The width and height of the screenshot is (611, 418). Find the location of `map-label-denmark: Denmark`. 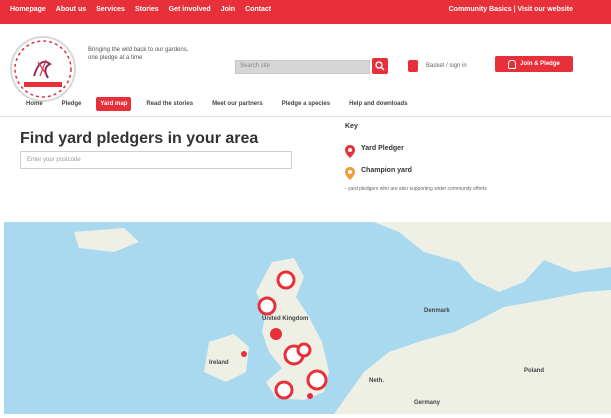

map-label-denmark: Denmark is located at coordinates (437, 311).